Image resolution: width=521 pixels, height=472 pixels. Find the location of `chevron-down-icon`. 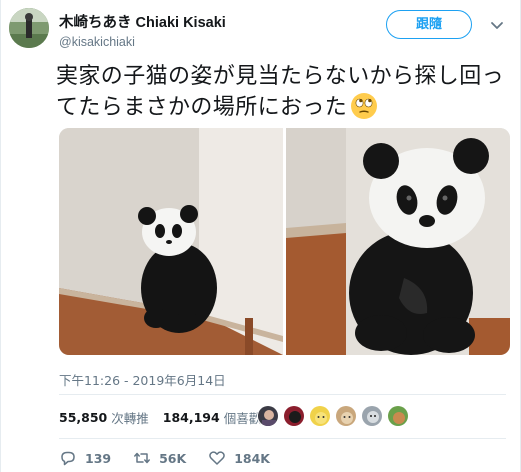

chevron-down-icon is located at coordinates (497, 25).